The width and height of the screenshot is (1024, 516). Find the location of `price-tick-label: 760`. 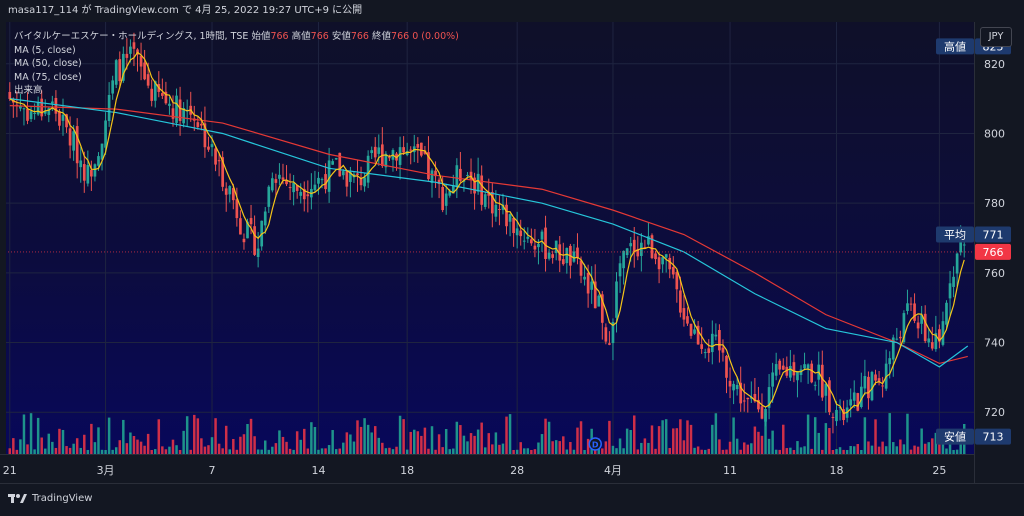

price-tick-label: 760 is located at coordinates (994, 273).